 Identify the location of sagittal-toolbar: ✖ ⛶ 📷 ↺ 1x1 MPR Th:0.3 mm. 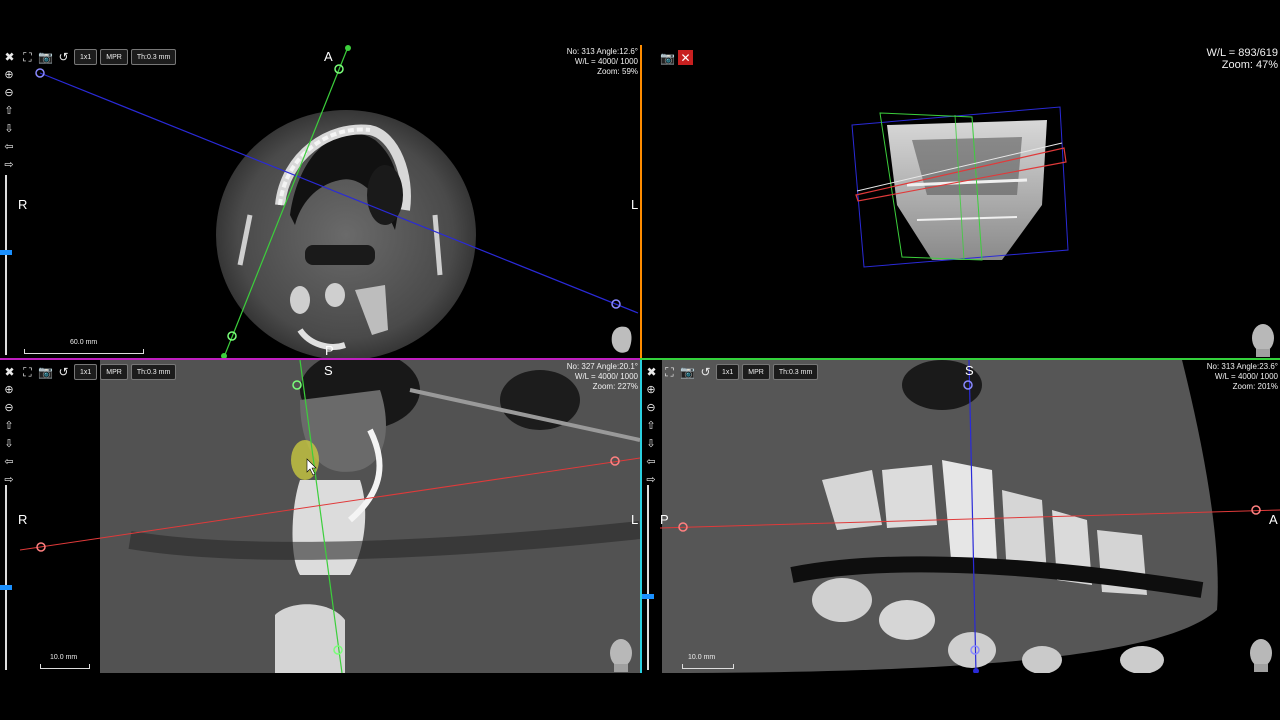
(731, 372).